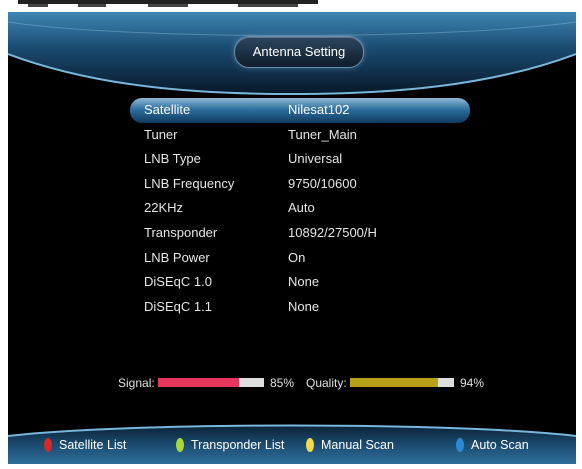  I want to click on setting-value: 10892/27500/H, so click(332, 232).